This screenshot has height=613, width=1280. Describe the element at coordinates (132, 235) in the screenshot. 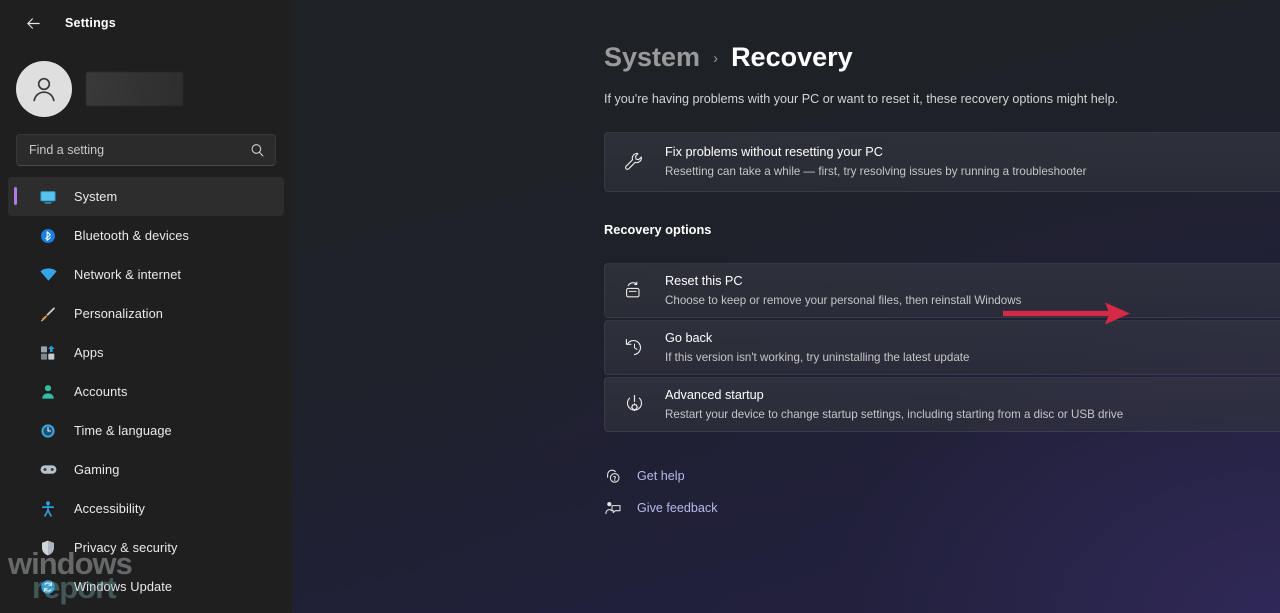

I see `sidebar-item-label: Bluetooth & devices` at that location.